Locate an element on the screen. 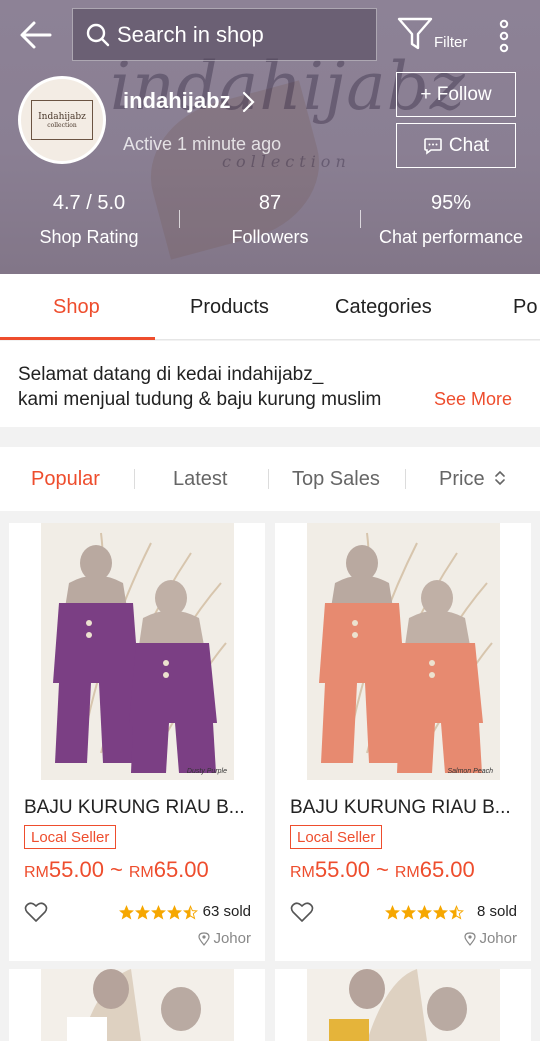 The height and width of the screenshot is (1041, 540). back-button is located at coordinates (36, 36).